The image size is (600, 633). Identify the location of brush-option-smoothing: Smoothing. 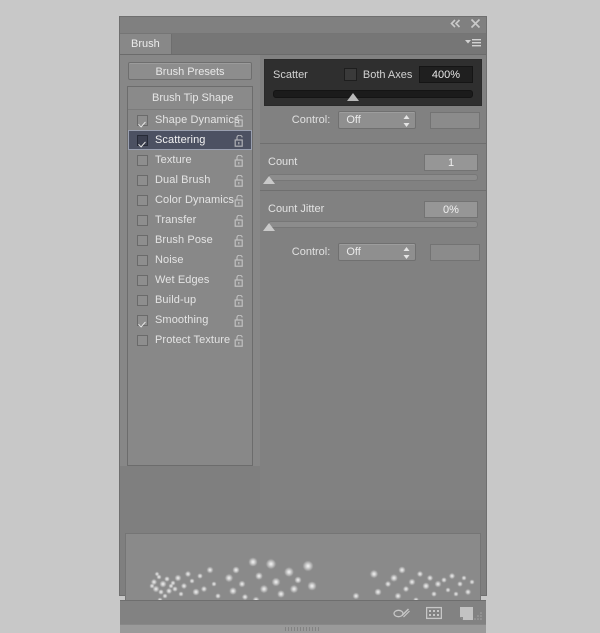
(190, 320).